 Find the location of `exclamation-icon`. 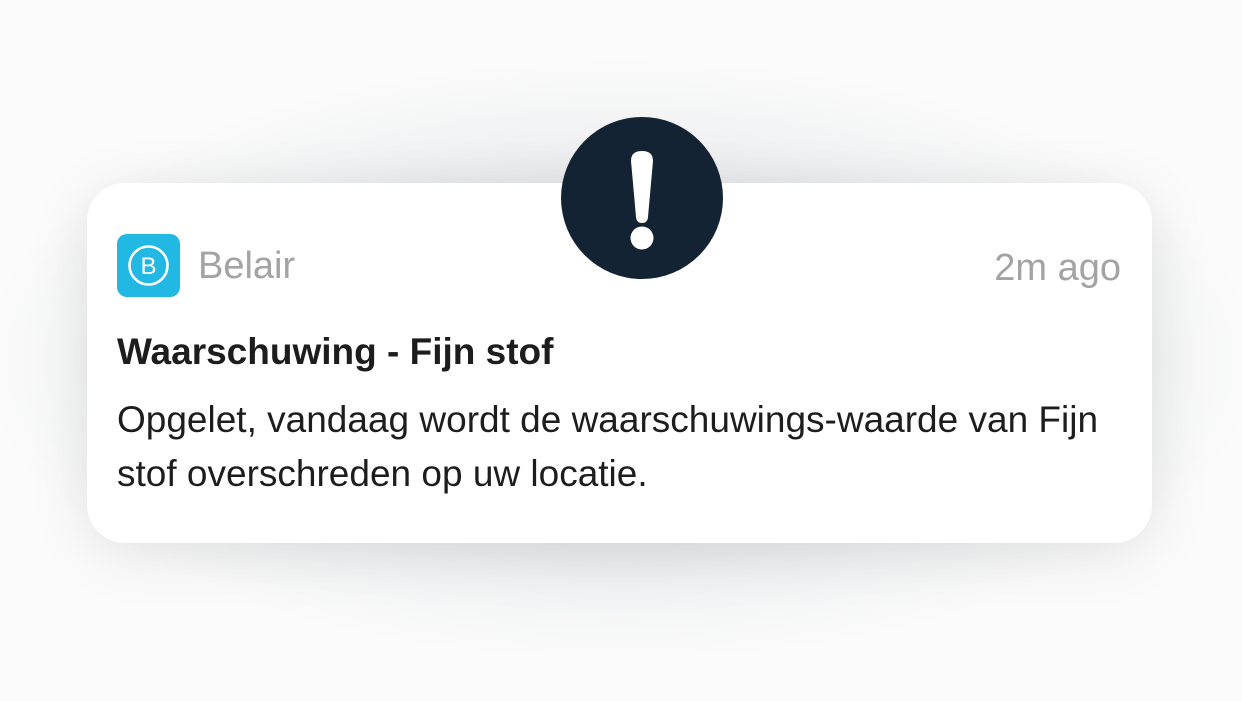

exclamation-icon is located at coordinates (642, 200).